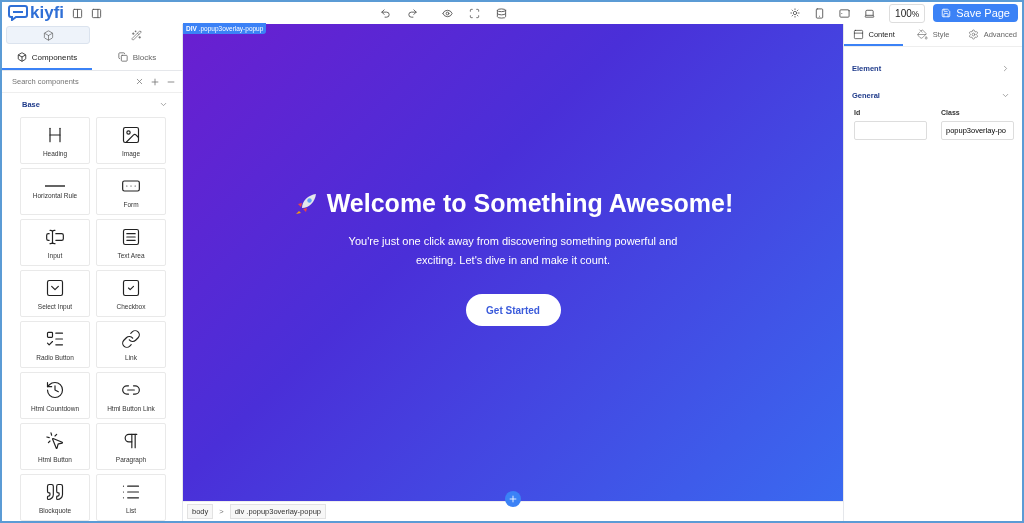  I want to click on sidebar-tab: Components, so click(47, 58).